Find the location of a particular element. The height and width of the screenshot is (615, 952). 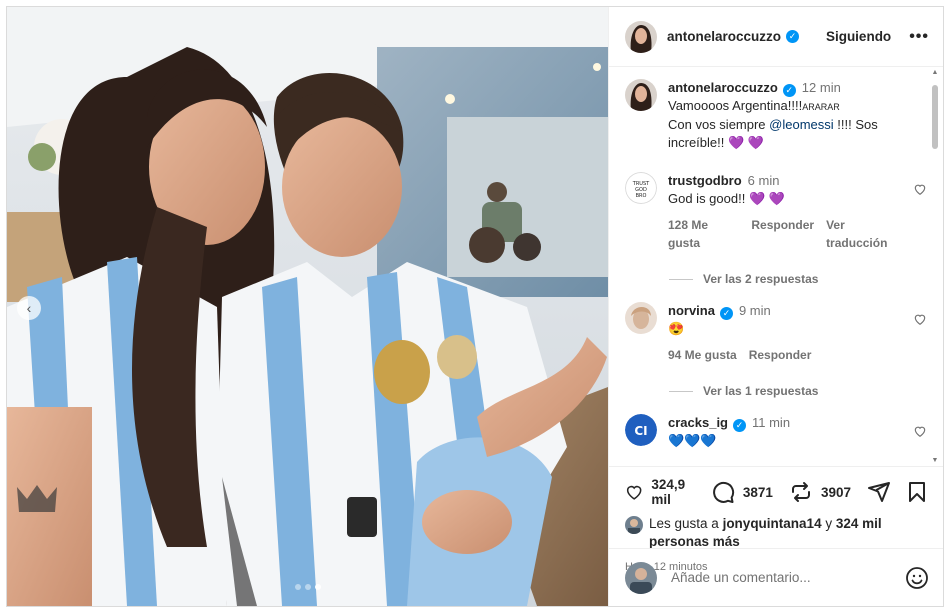

comment: norvina ✓ 9 min 😍 94 Me gusta Responder is located at coordinates (776, 333).